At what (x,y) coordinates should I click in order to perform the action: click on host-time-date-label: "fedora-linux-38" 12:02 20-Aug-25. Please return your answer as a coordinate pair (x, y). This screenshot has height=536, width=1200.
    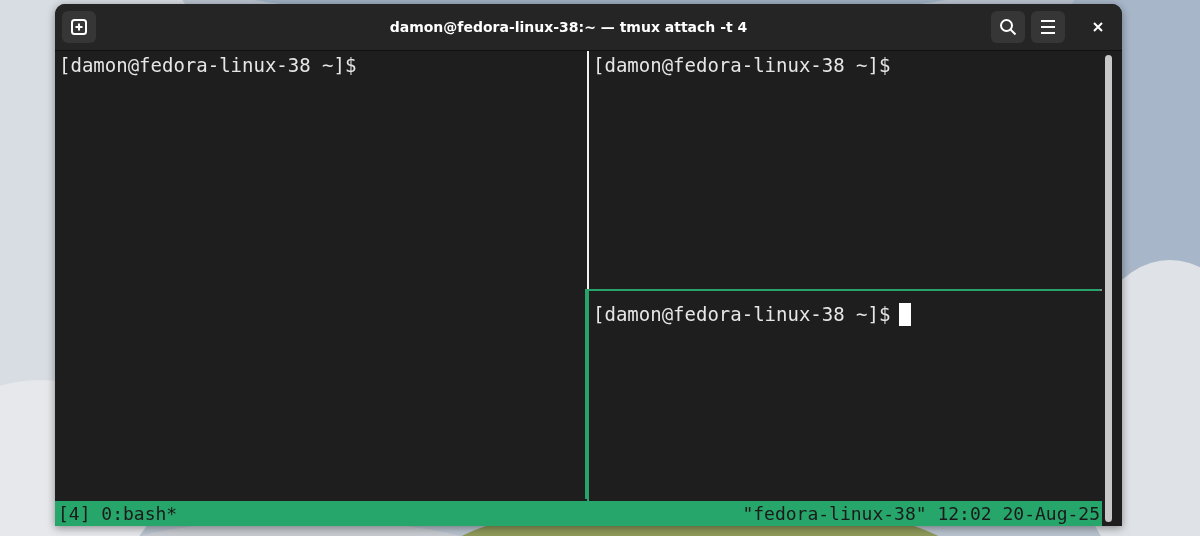
    Looking at the image, I should click on (921, 513).